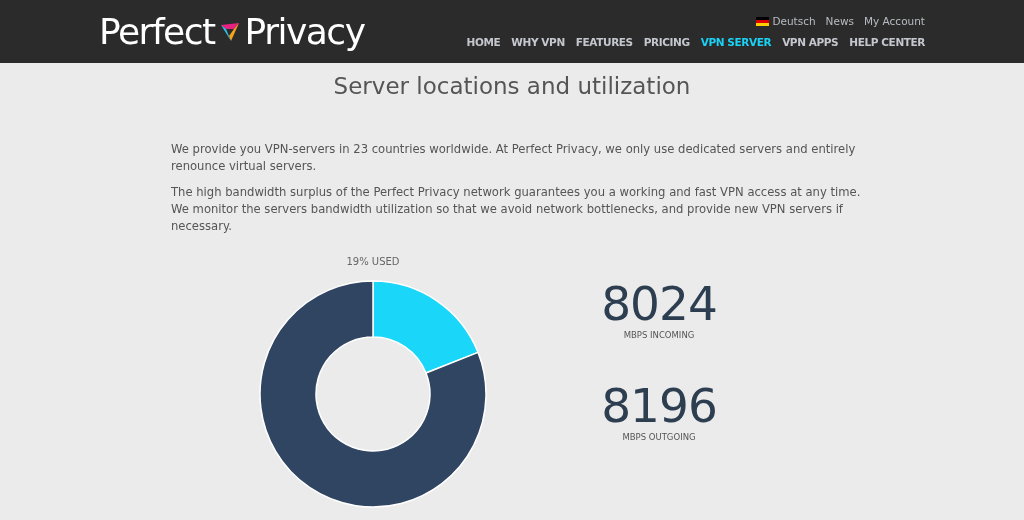 The width and height of the screenshot is (1024, 520). I want to click on nav-link: VPN APPS, so click(810, 42).